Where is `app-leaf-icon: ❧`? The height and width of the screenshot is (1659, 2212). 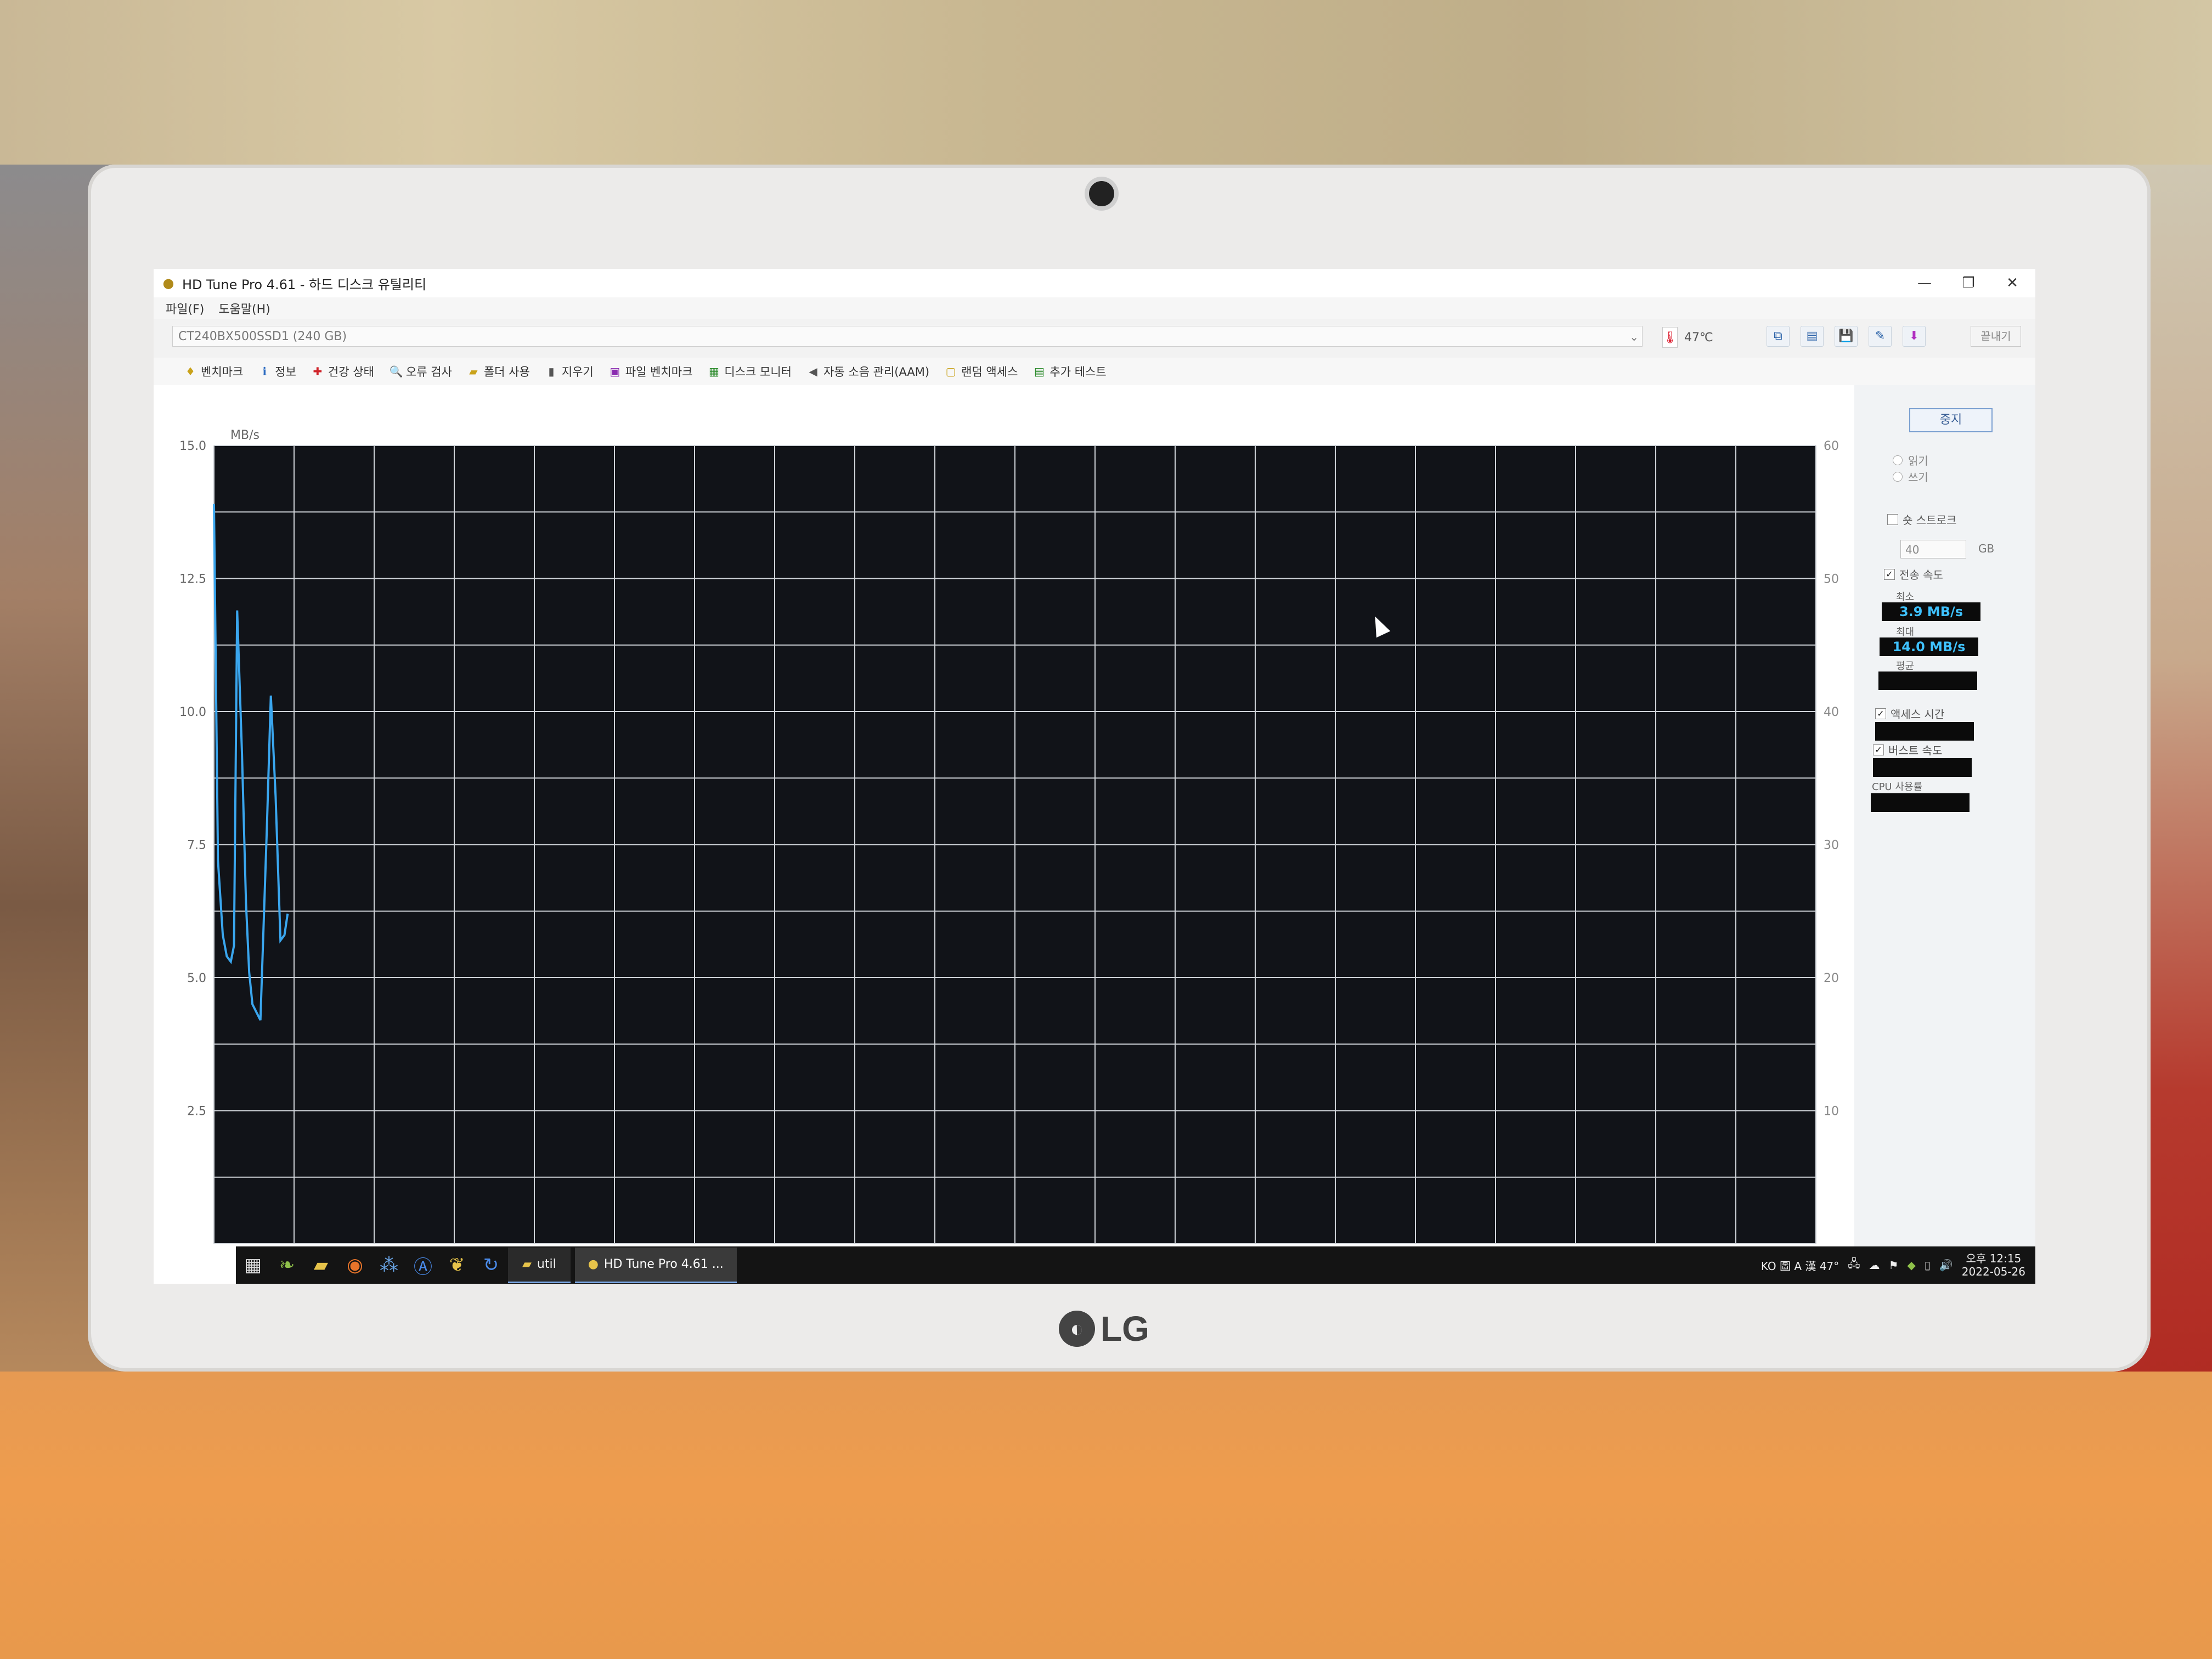
app-leaf-icon: ❧ is located at coordinates (287, 1265).